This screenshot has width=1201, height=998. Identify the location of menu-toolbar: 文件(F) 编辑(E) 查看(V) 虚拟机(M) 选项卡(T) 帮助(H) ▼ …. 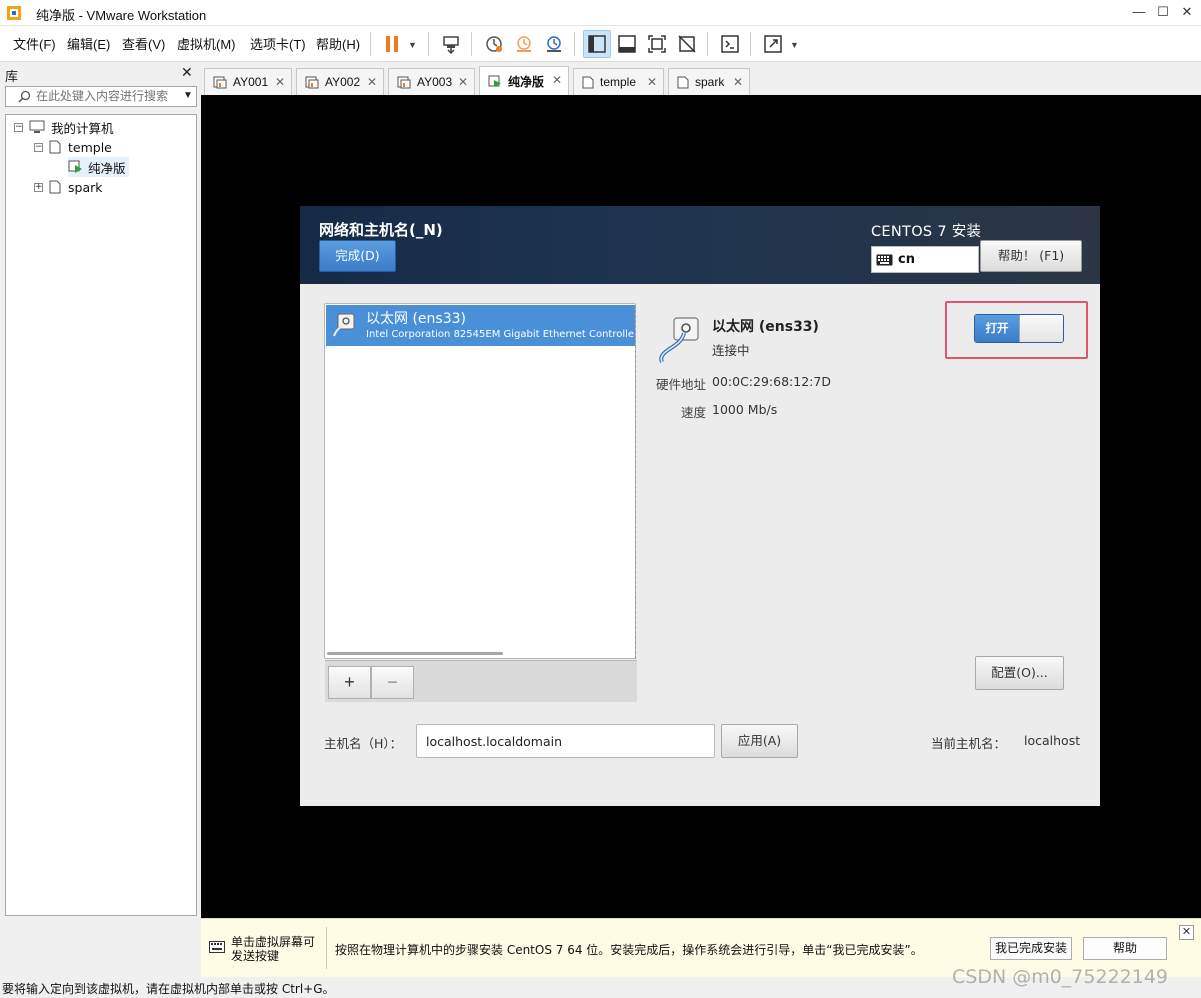
(600, 44).